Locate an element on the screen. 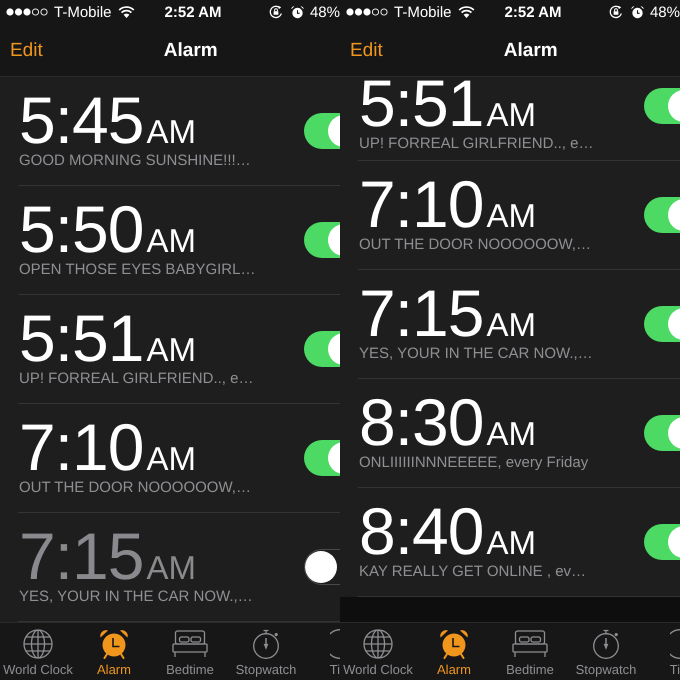  alarm-time: 8:30 is located at coordinates (421, 422).